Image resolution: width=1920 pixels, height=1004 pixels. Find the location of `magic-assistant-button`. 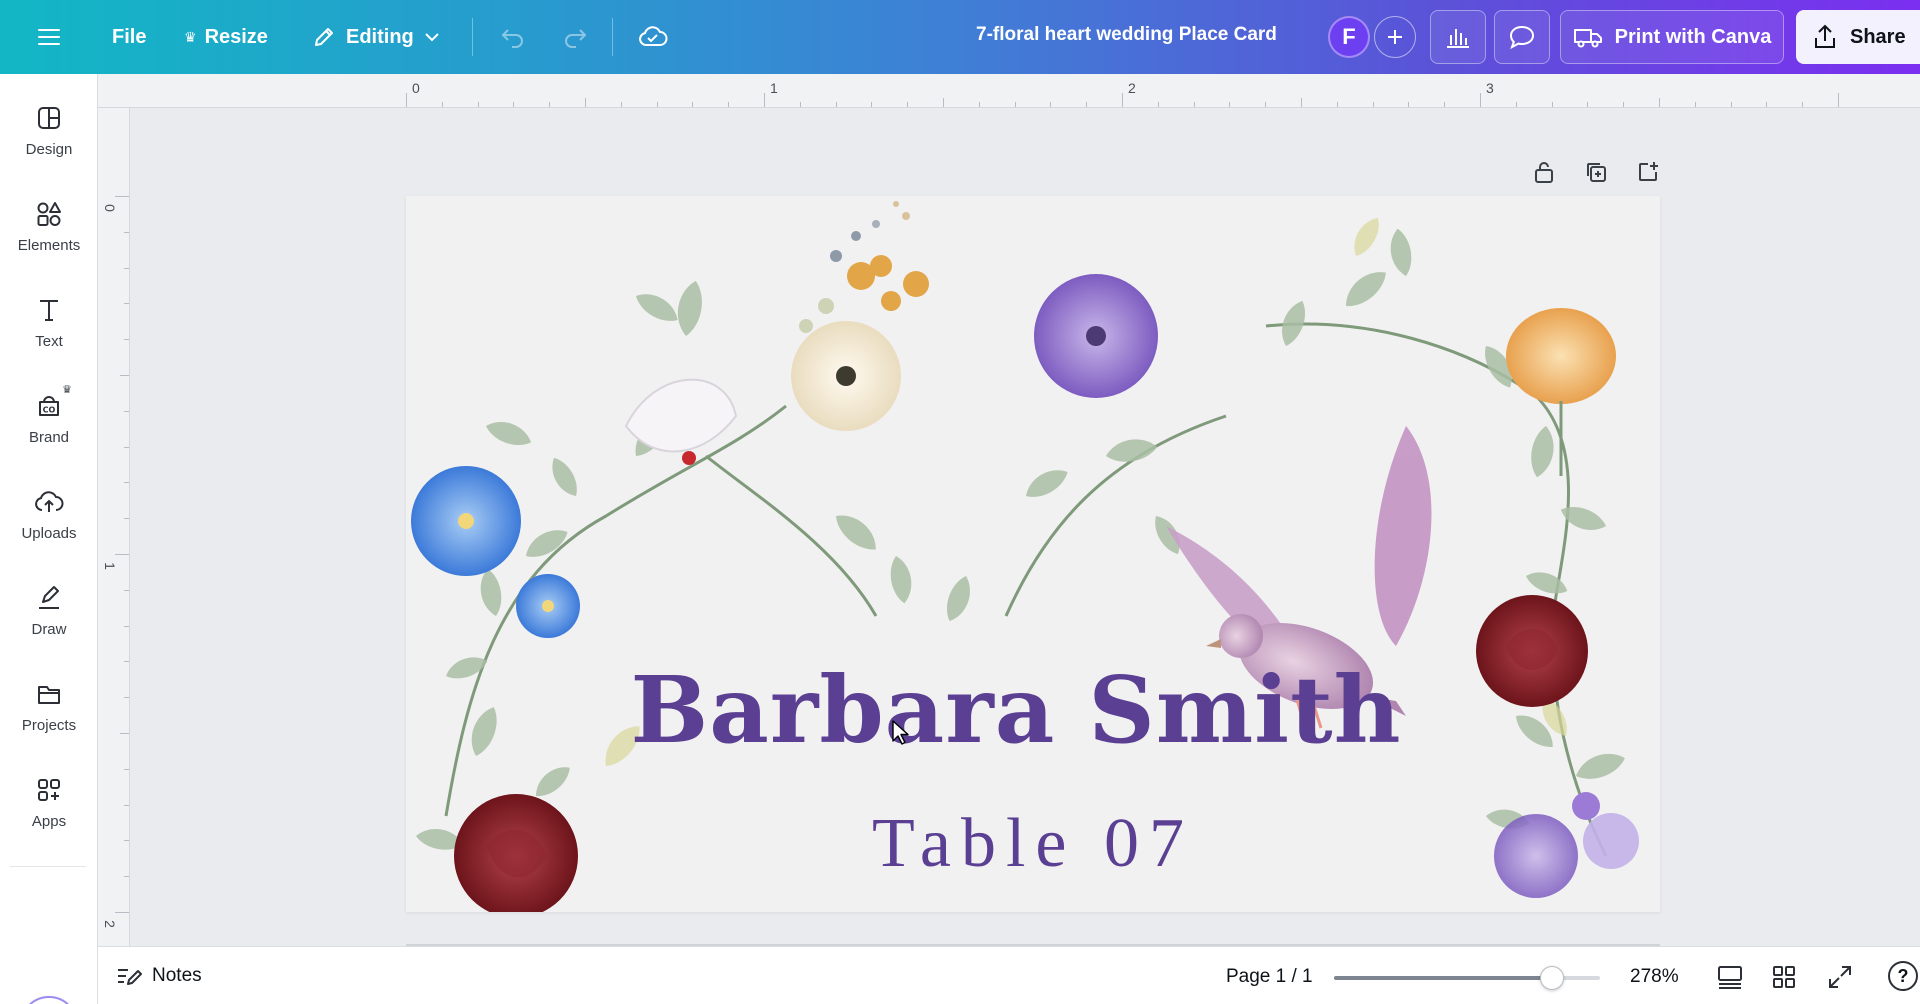

magic-assistant-button is located at coordinates (49, 1000).